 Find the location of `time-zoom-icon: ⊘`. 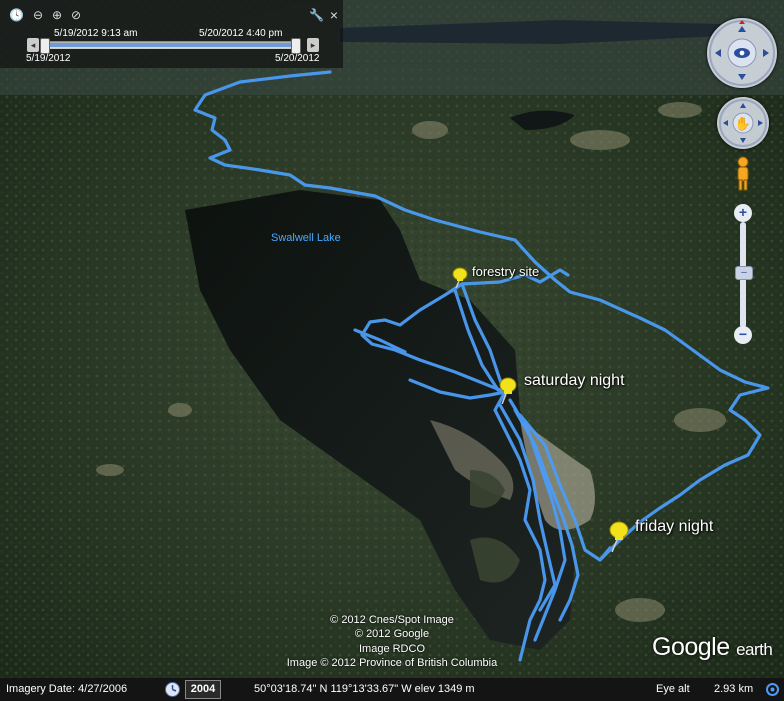

time-zoom-icon: ⊘ is located at coordinates (76, 15).